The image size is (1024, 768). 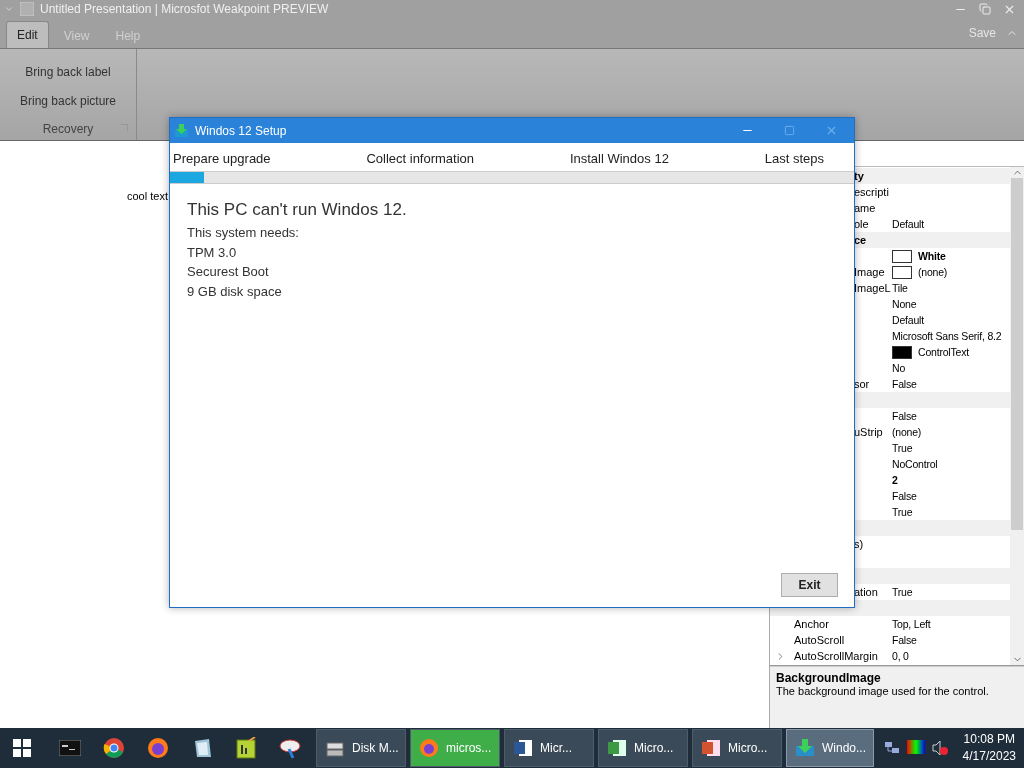 I want to click on requirement-text: This system needs:, so click(x=243, y=233).